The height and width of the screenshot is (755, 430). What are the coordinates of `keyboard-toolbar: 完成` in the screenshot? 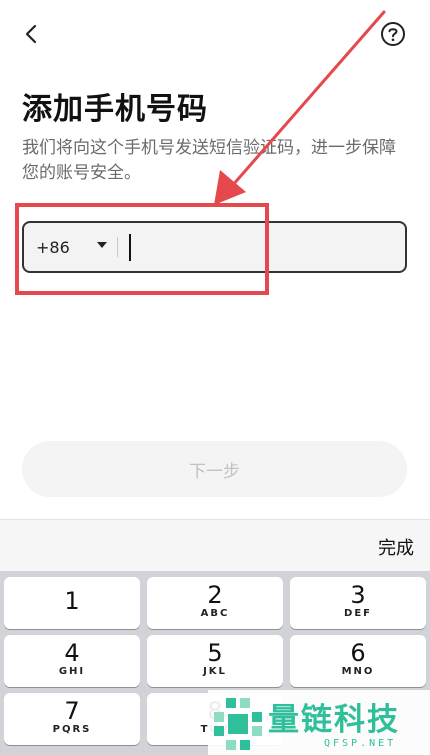 It's located at (215, 545).